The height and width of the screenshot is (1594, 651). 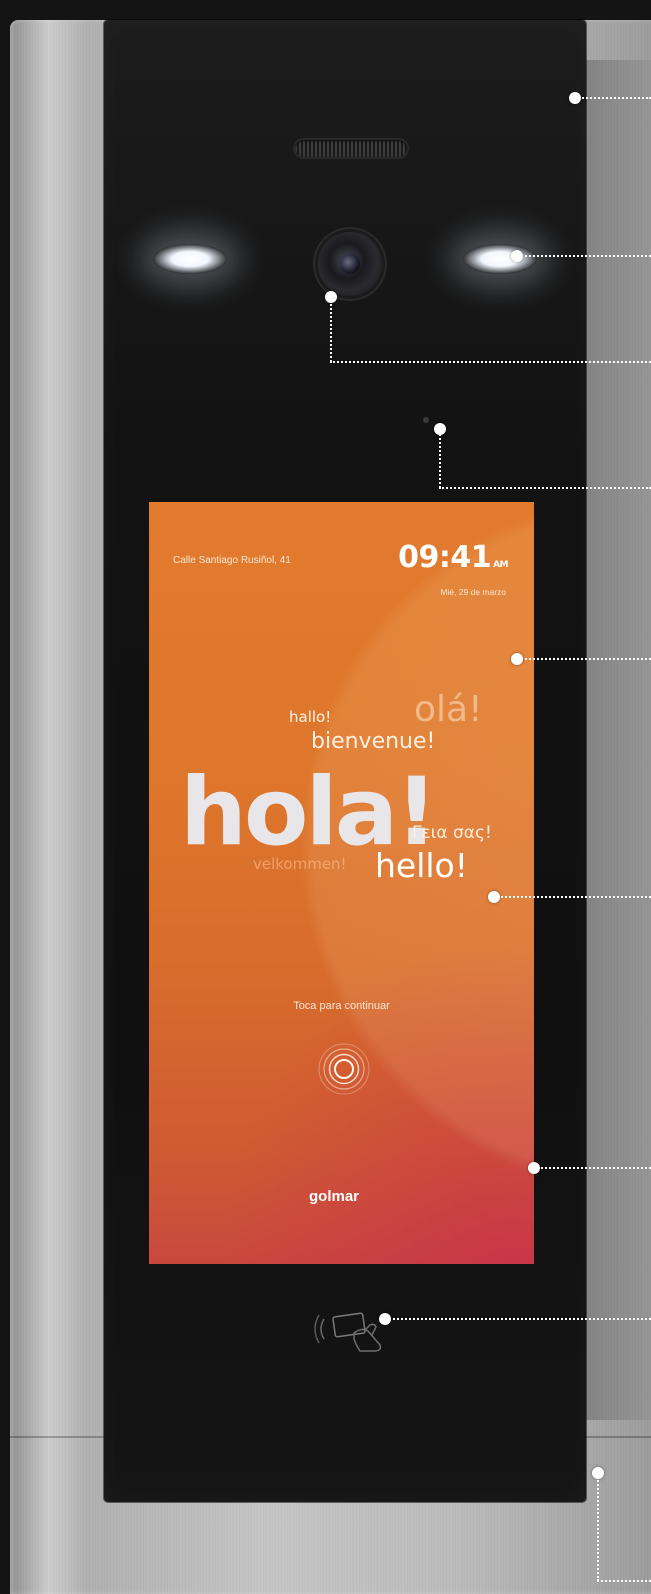 What do you see at coordinates (473, 592) in the screenshot?
I see `date-label: Mié, 29 de marzo` at bounding box center [473, 592].